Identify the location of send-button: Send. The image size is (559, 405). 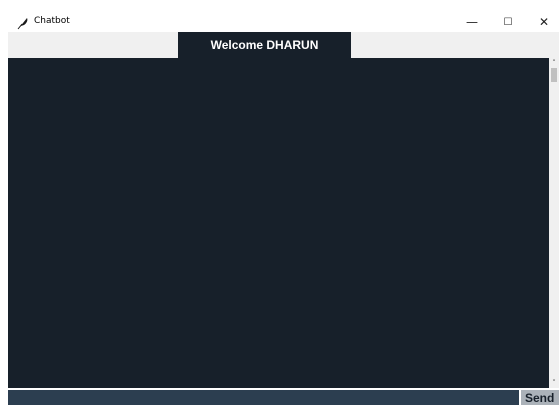
(540, 397).